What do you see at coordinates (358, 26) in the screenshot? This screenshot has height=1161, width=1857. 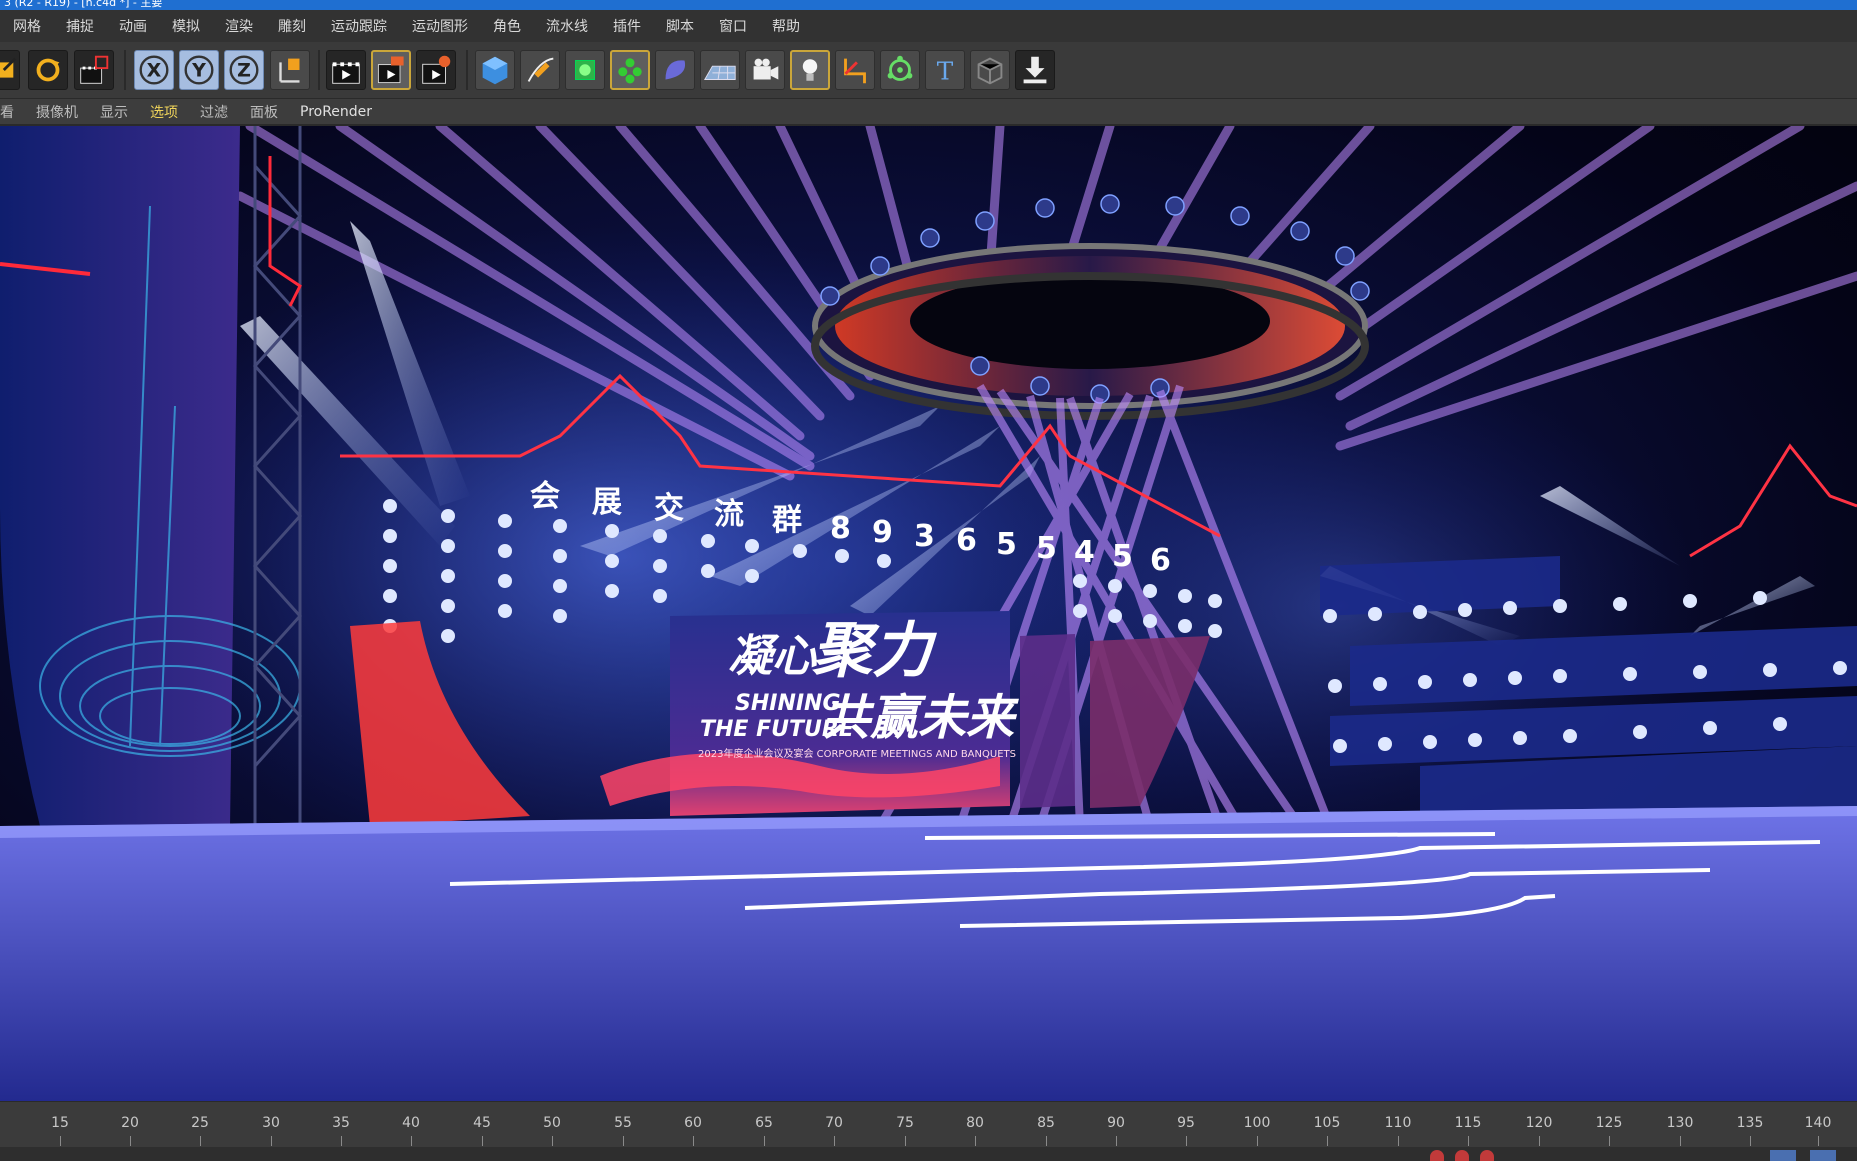 I see `menu-motion-tracker: 运动跟踪` at bounding box center [358, 26].